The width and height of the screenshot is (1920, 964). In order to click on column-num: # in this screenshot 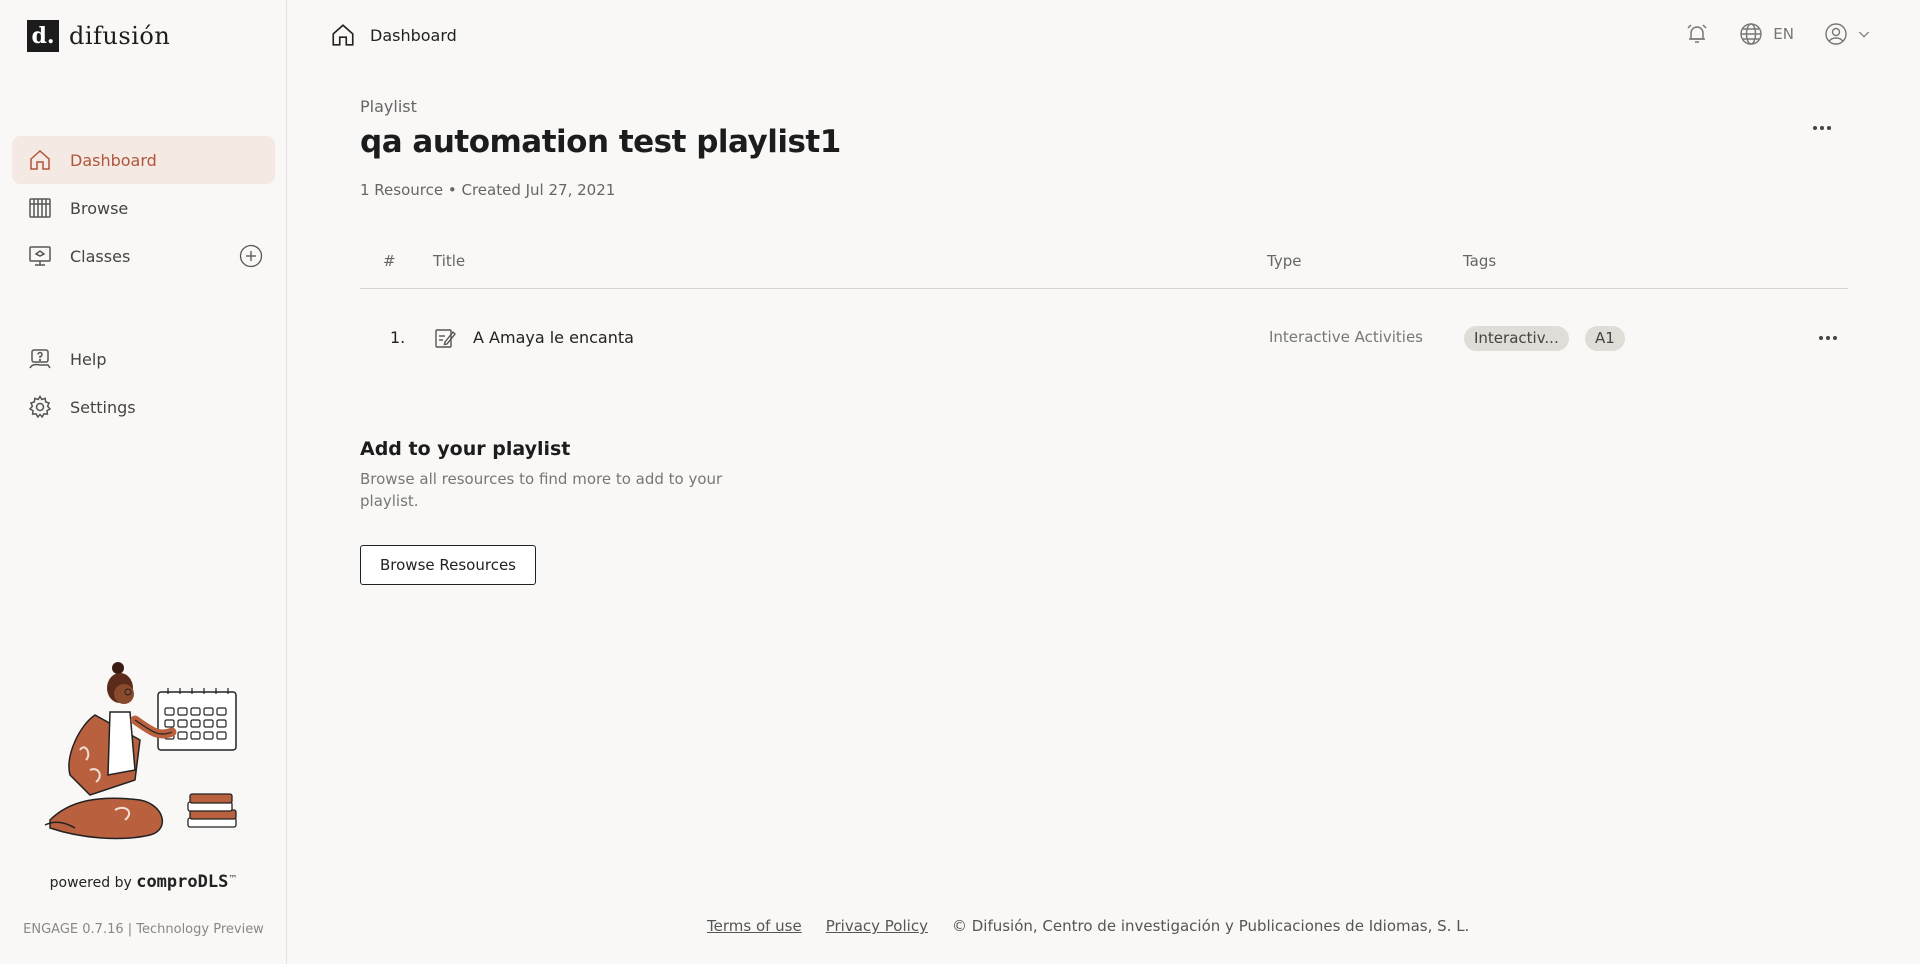, I will do `click(389, 261)`.